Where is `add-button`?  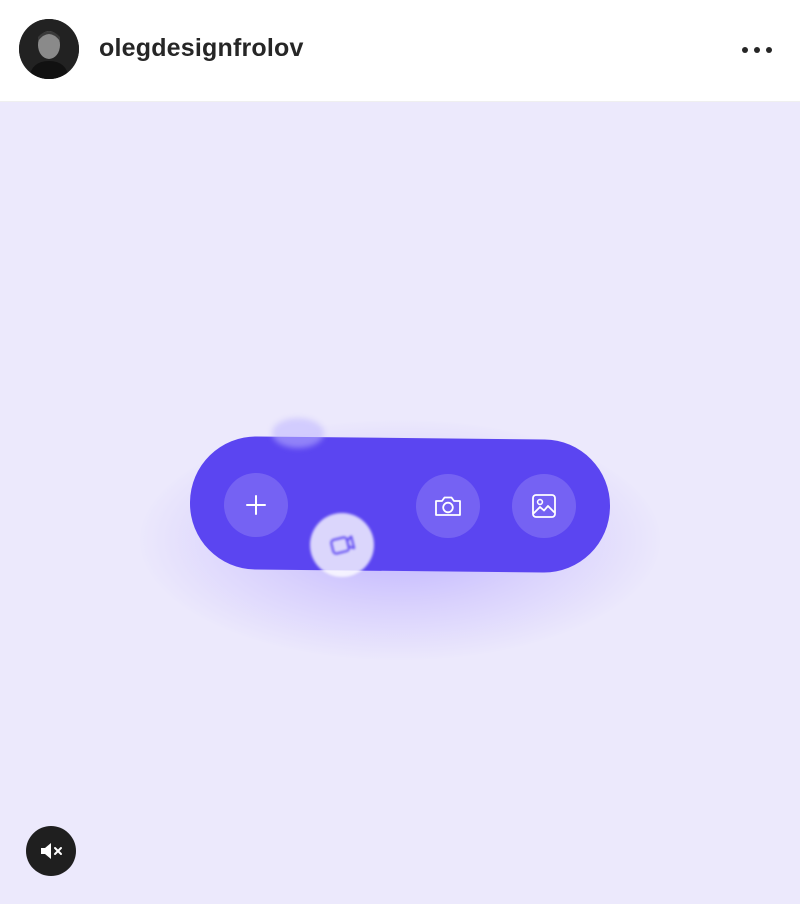
add-button is located at coordinates (256, 505).